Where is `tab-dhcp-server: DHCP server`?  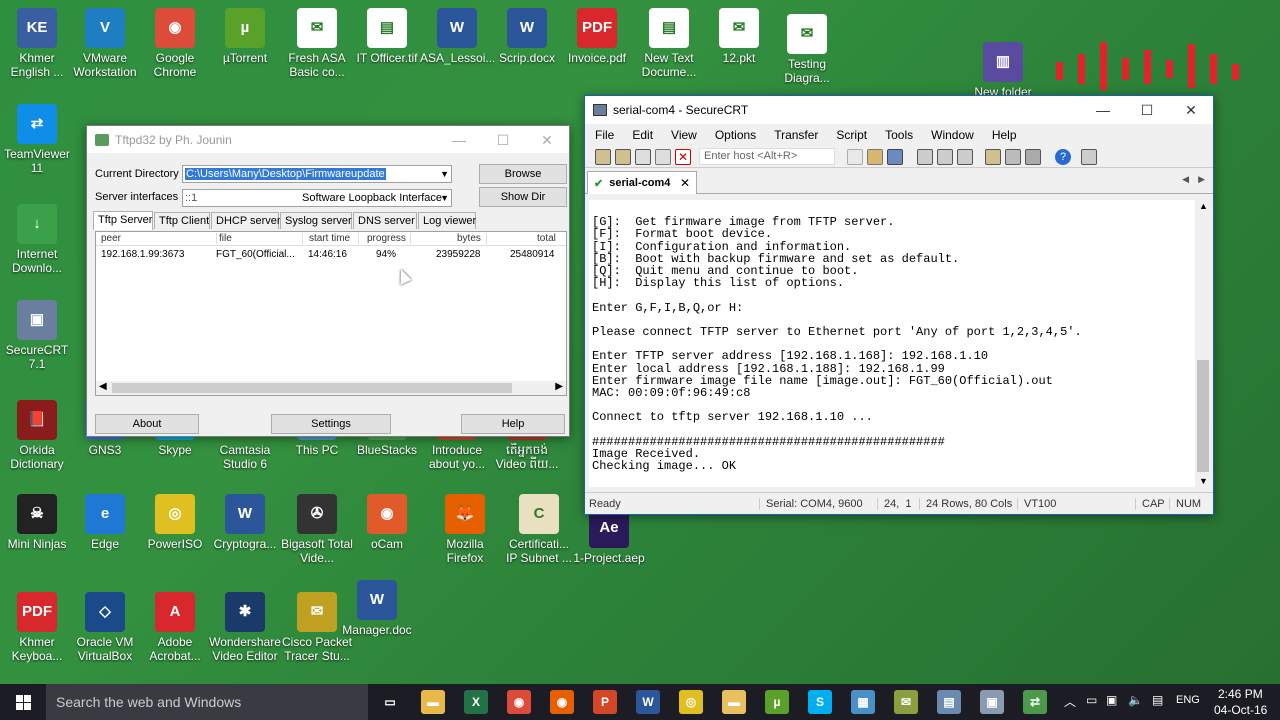
tab-dhcp-server: DHCP server is located at coordinates (246, 220).